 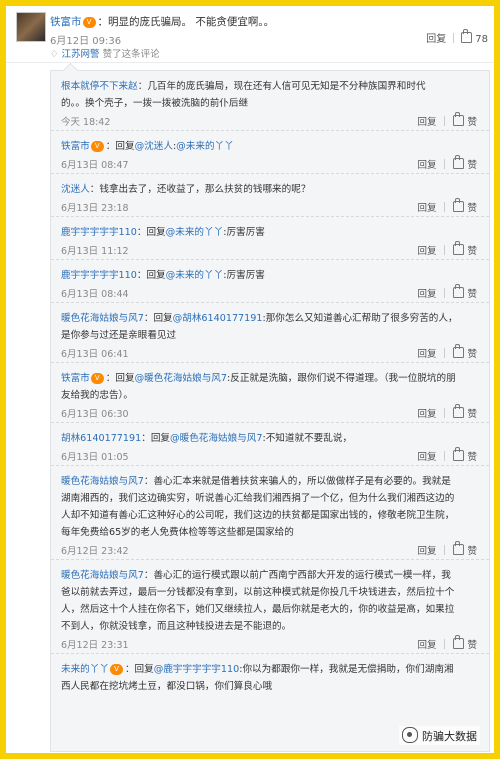 I want to click on reply-text-line: 沈迷人：钱拿出去了，还收益了，那么扶贫的钱哪来的呢？, so click(x=271, y=189).